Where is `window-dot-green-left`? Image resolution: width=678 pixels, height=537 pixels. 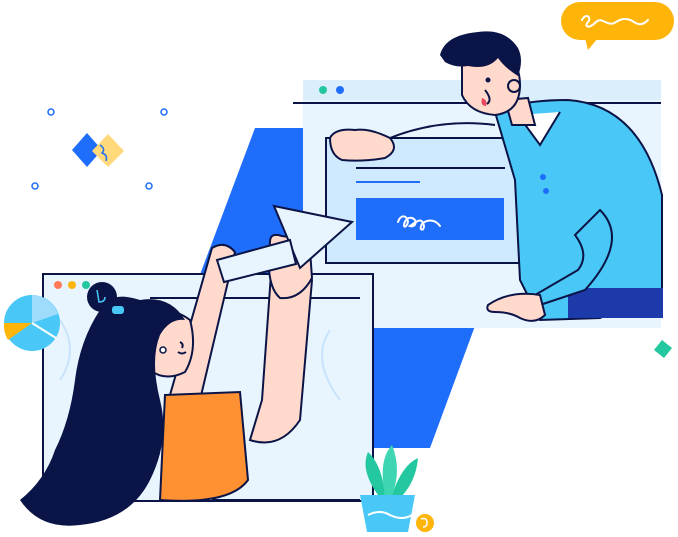 window-dot-green-left is located at coordinates (86, 285).